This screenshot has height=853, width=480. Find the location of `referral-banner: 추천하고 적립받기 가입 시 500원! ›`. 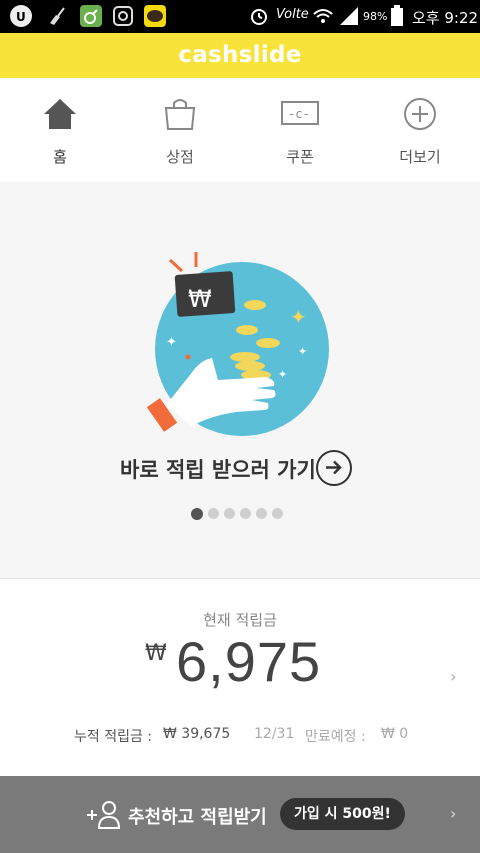

referral-banner: 추천하고 적립받기 가입 시 500원! › is located at coordinates (240, 814).